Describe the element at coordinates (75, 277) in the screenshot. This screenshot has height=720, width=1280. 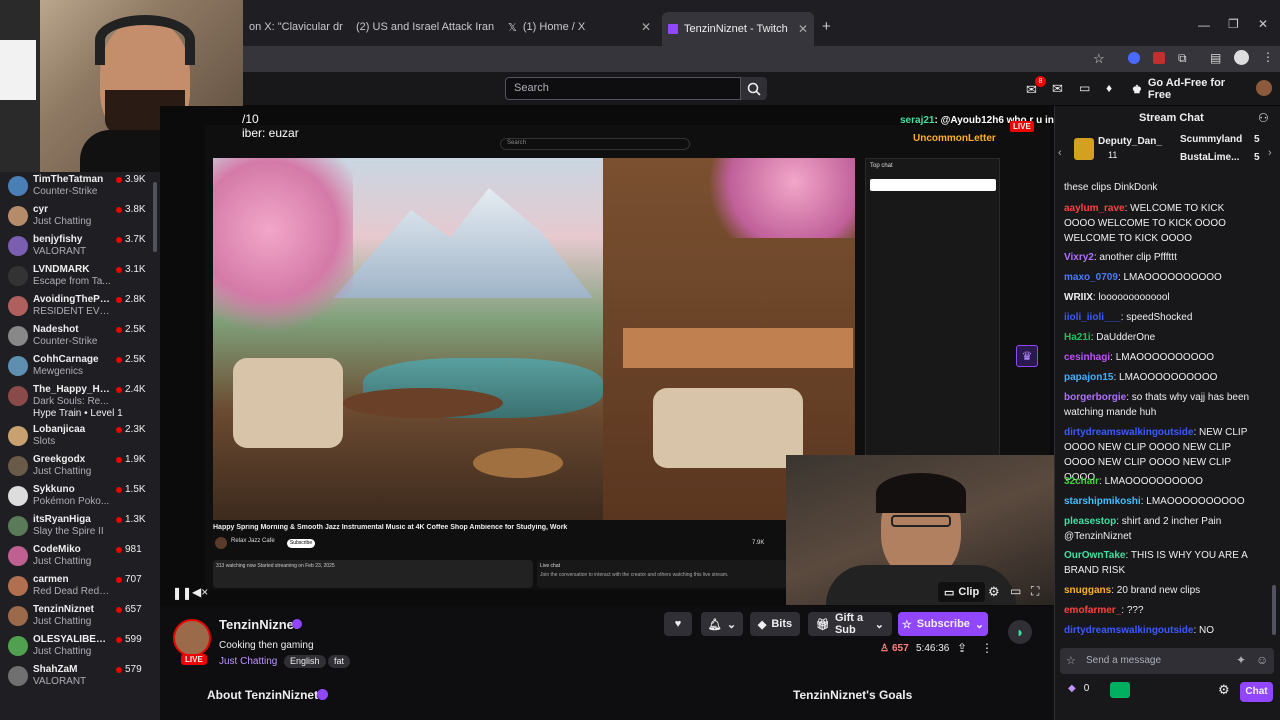
I see `sidebar-channel-lvndmark: LVNDMARK Escape from Ta... 3.1K` at that location.